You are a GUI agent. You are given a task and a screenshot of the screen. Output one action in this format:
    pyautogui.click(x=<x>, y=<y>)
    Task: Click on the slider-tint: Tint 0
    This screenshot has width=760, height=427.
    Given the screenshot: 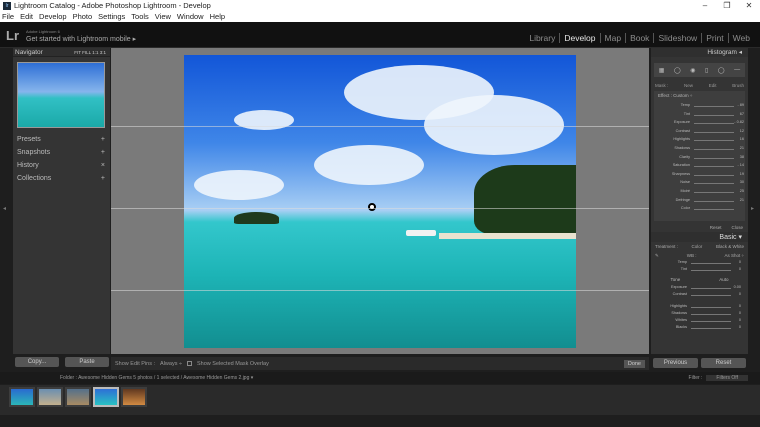 What is the action you would take?
    pyautogui.click(x=697, y=270)
    